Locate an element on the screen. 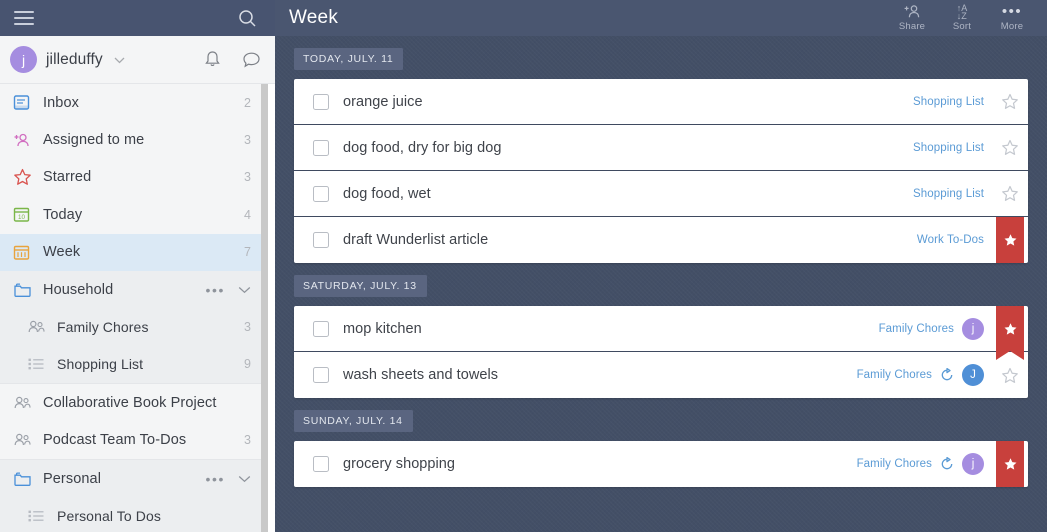 Image resolution: width=1047 pixels, height=532 pixels. sort-button-label: Sort is located at coordinates (962, 26).